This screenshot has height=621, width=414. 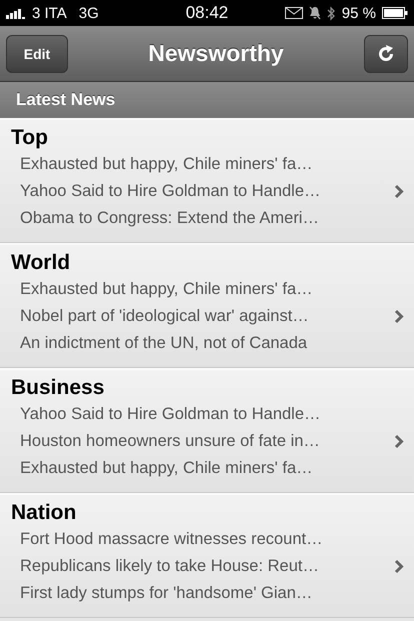 What do you see at coordinates (386, 53) in the screenshot?
I see `refresh-button` at bounding box center [386, 53].